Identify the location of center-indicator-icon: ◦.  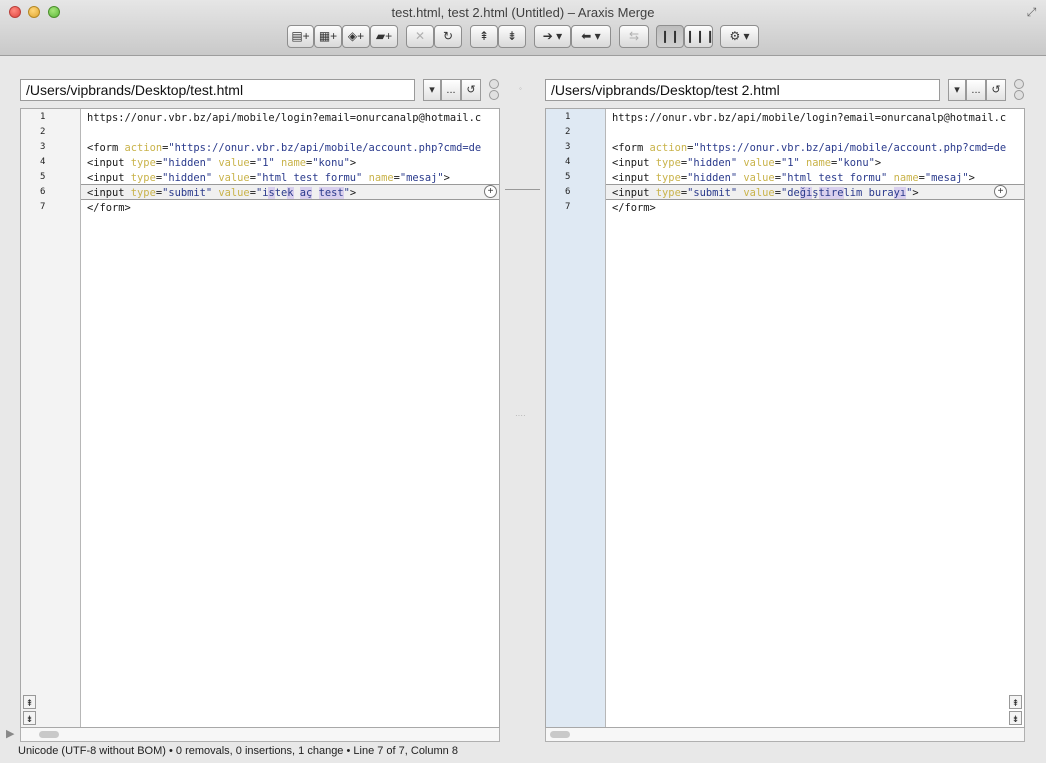
(520, 88).